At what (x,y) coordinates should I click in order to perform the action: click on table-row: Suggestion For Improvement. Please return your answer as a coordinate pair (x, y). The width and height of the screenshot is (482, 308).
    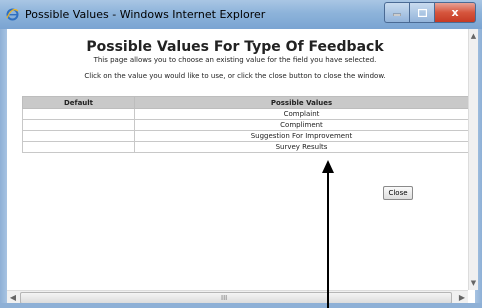
    Looking at the image, I should click on (245, 136).